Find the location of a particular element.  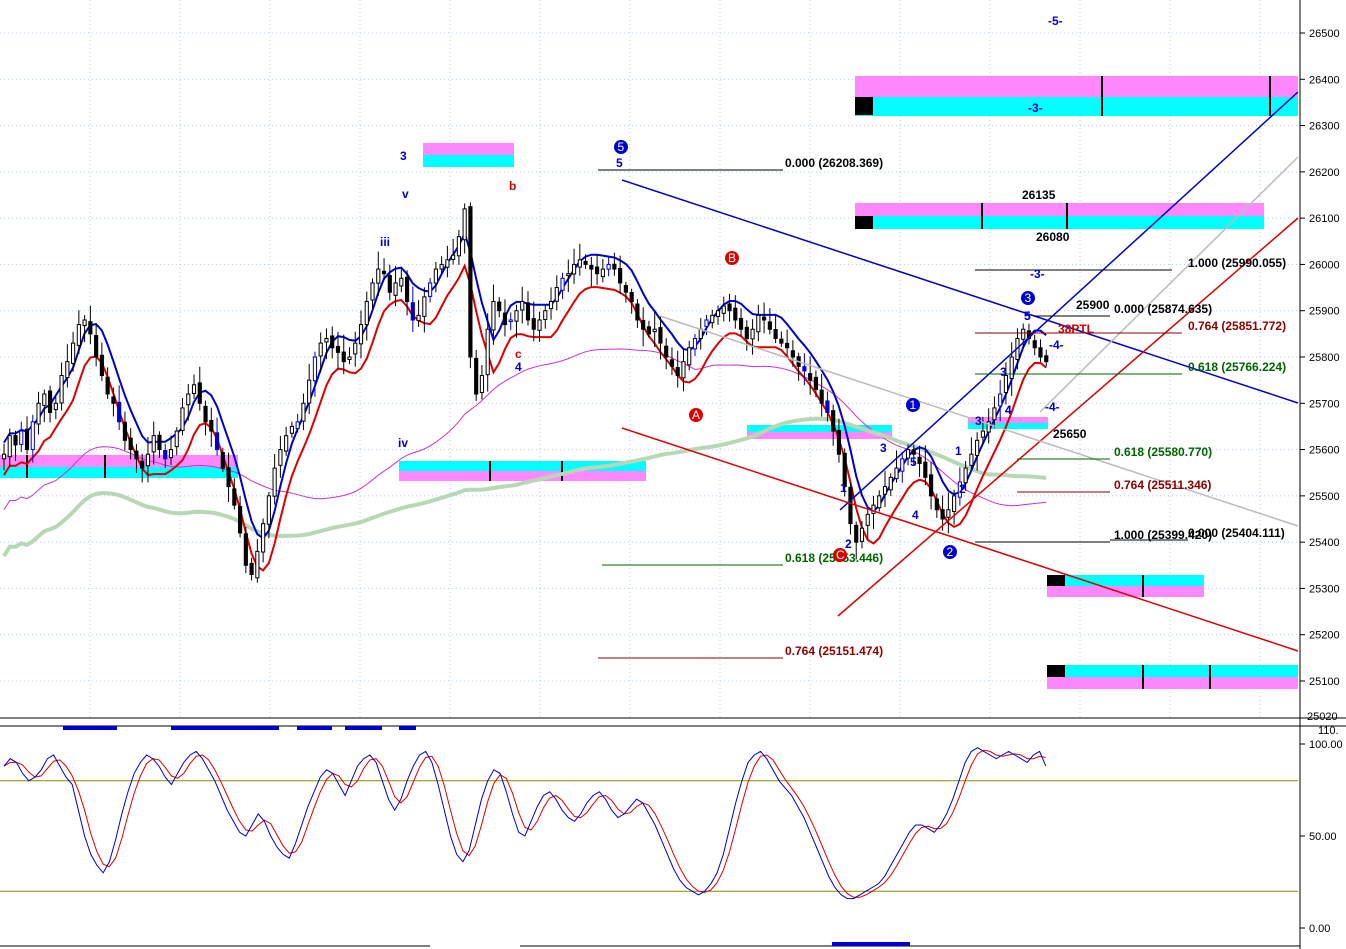

wave-label: 38PTL is located at coordinates (1076, 329).